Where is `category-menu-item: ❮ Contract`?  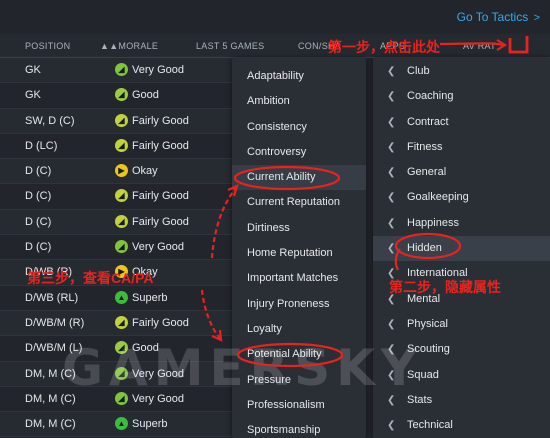 category-menu-item: ❮ Contract is located at coordinates (461, 122).